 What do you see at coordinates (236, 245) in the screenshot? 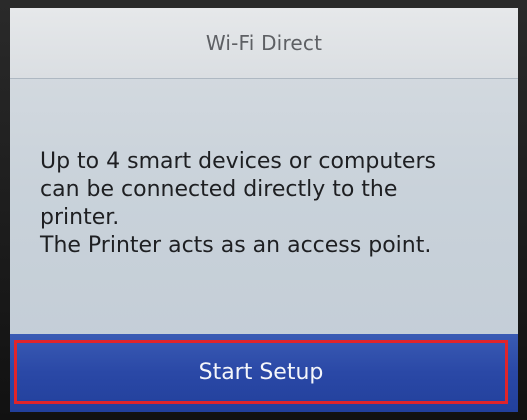
I see `message-line: The Printer acts as an access point.` at bounding box center [236, 245].